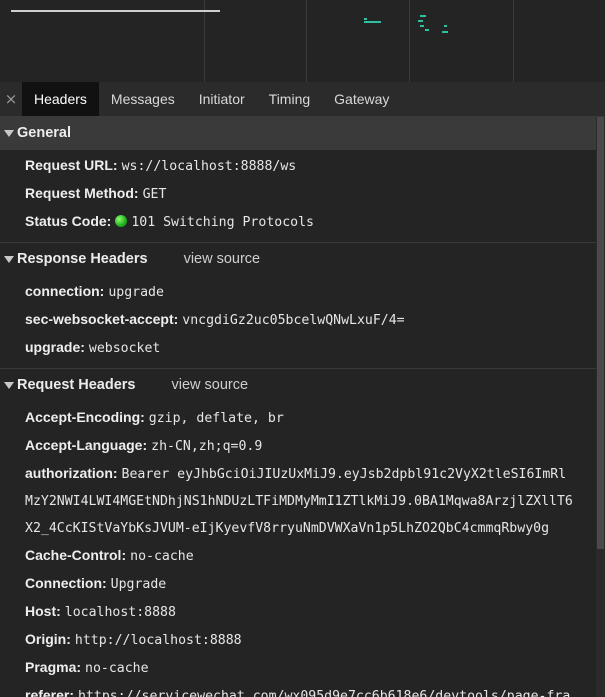 The width and height of the screenshot is (605, 697). Describe the element at coordinates (298, 556) in the screenshot. I see `request-header-row: Cache-Control: no-cache` at that location.